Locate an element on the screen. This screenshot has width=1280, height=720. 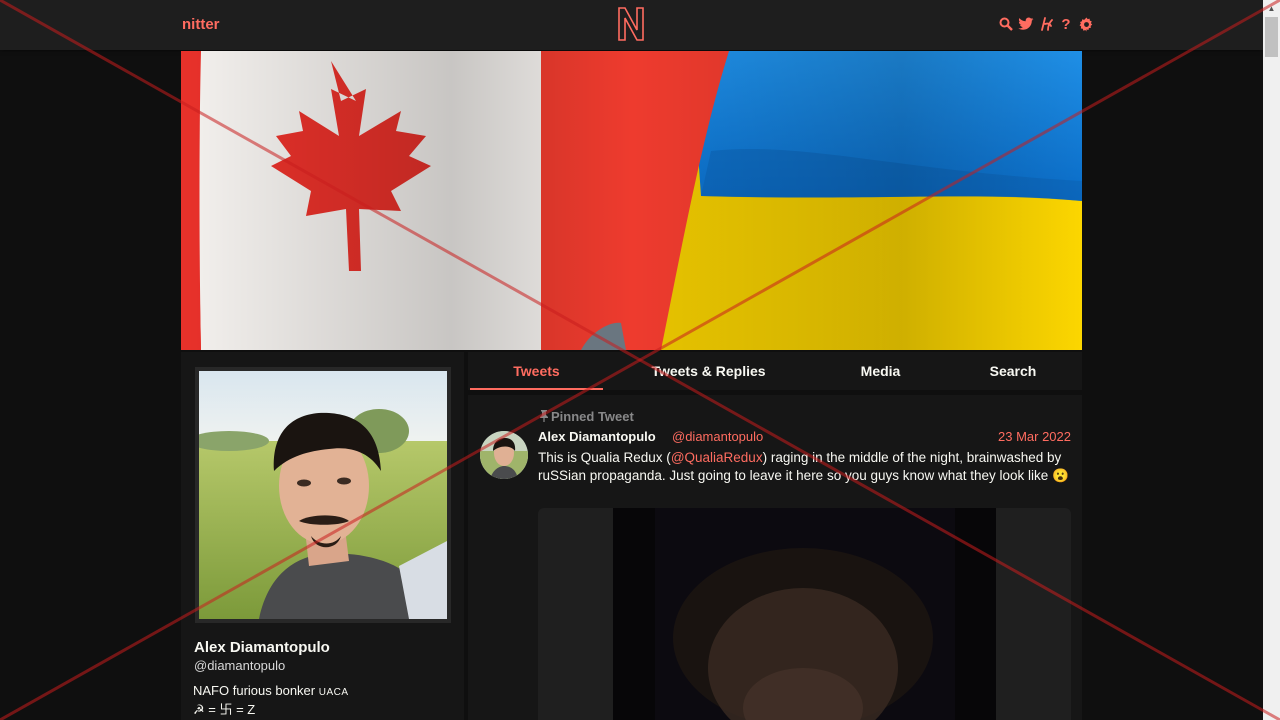
tweet-text-part-1: This is Qualia Redux ( is located at coordinates (604, 457).